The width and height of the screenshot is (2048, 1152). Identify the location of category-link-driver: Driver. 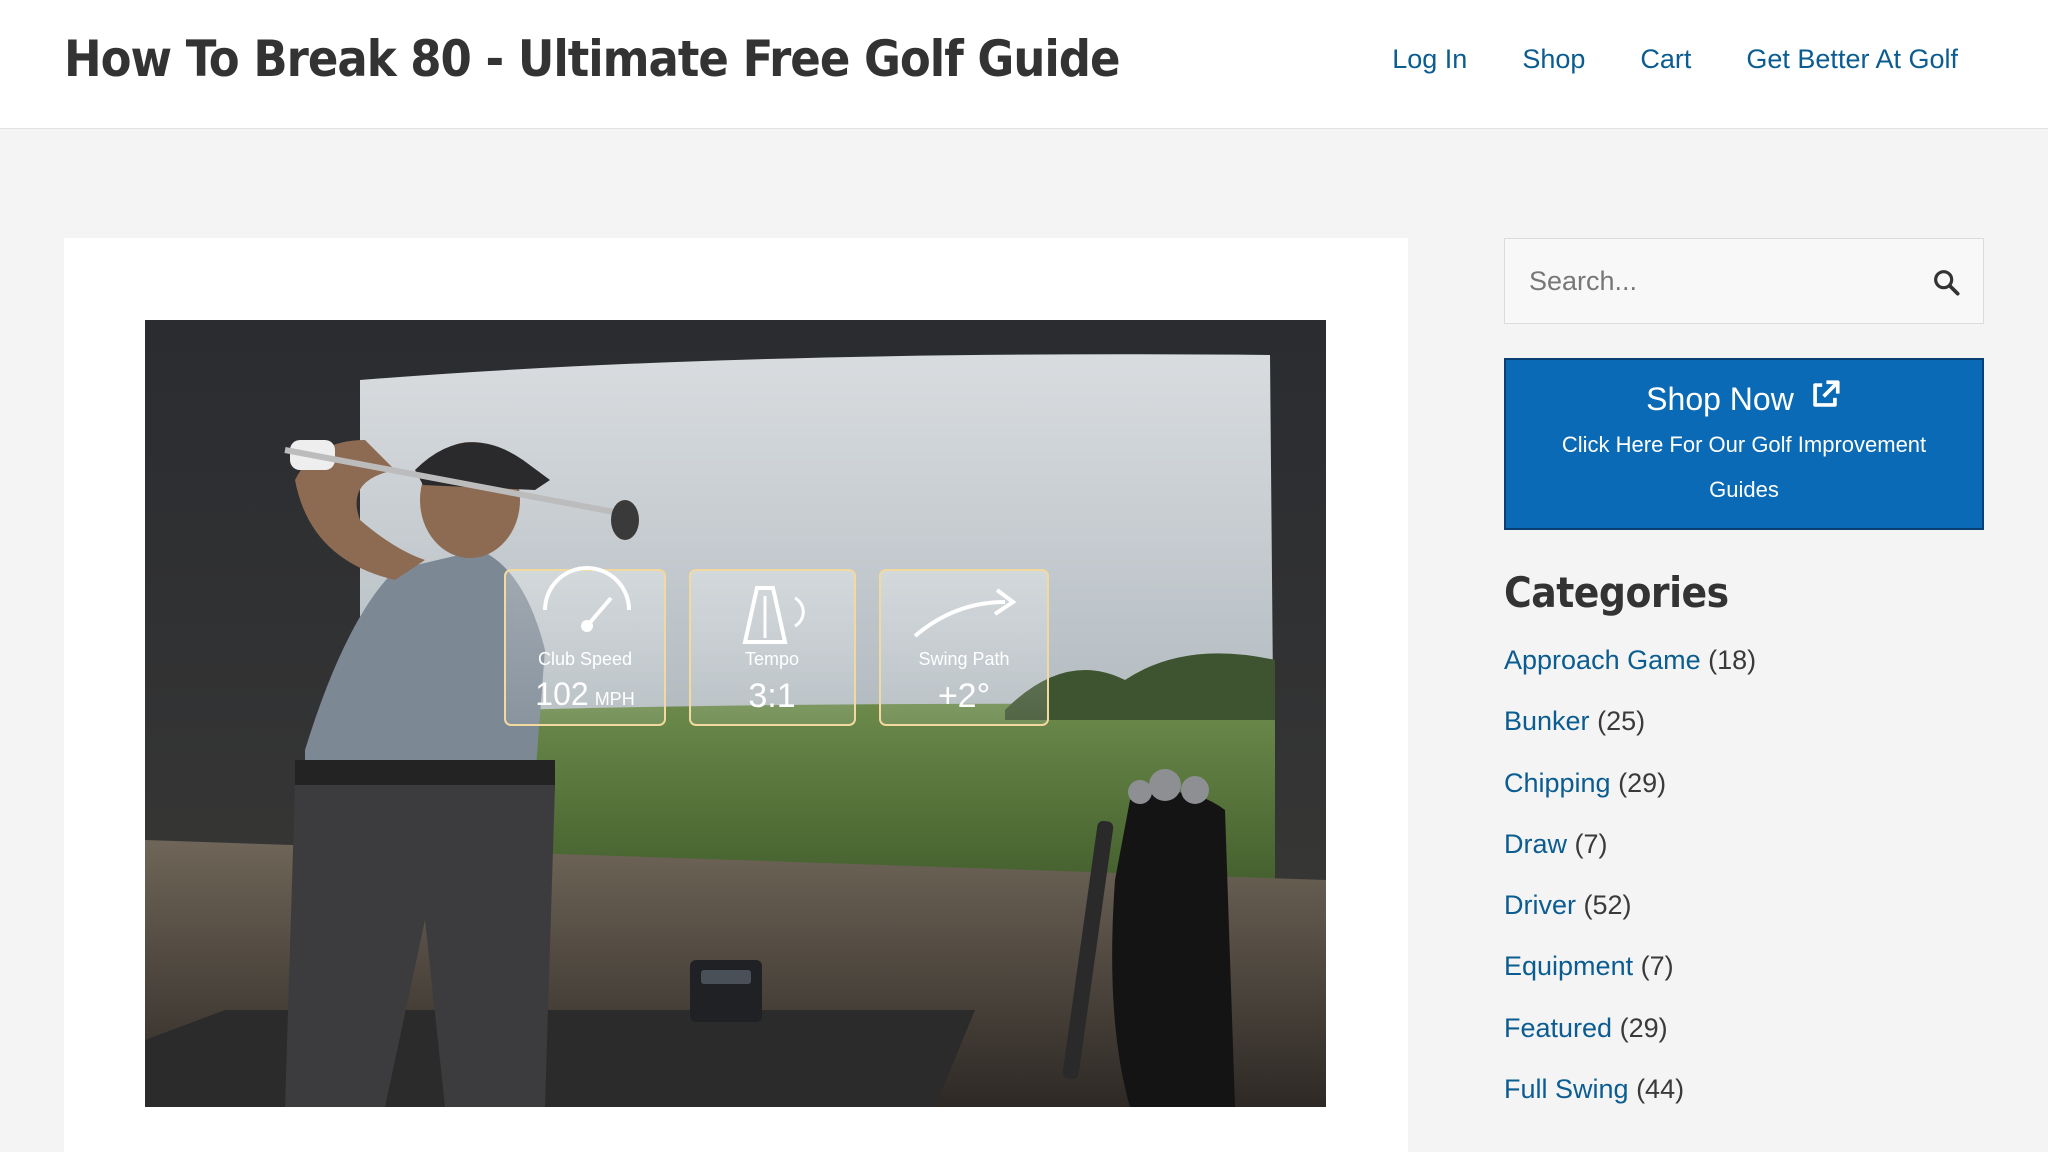
(1540, 905).